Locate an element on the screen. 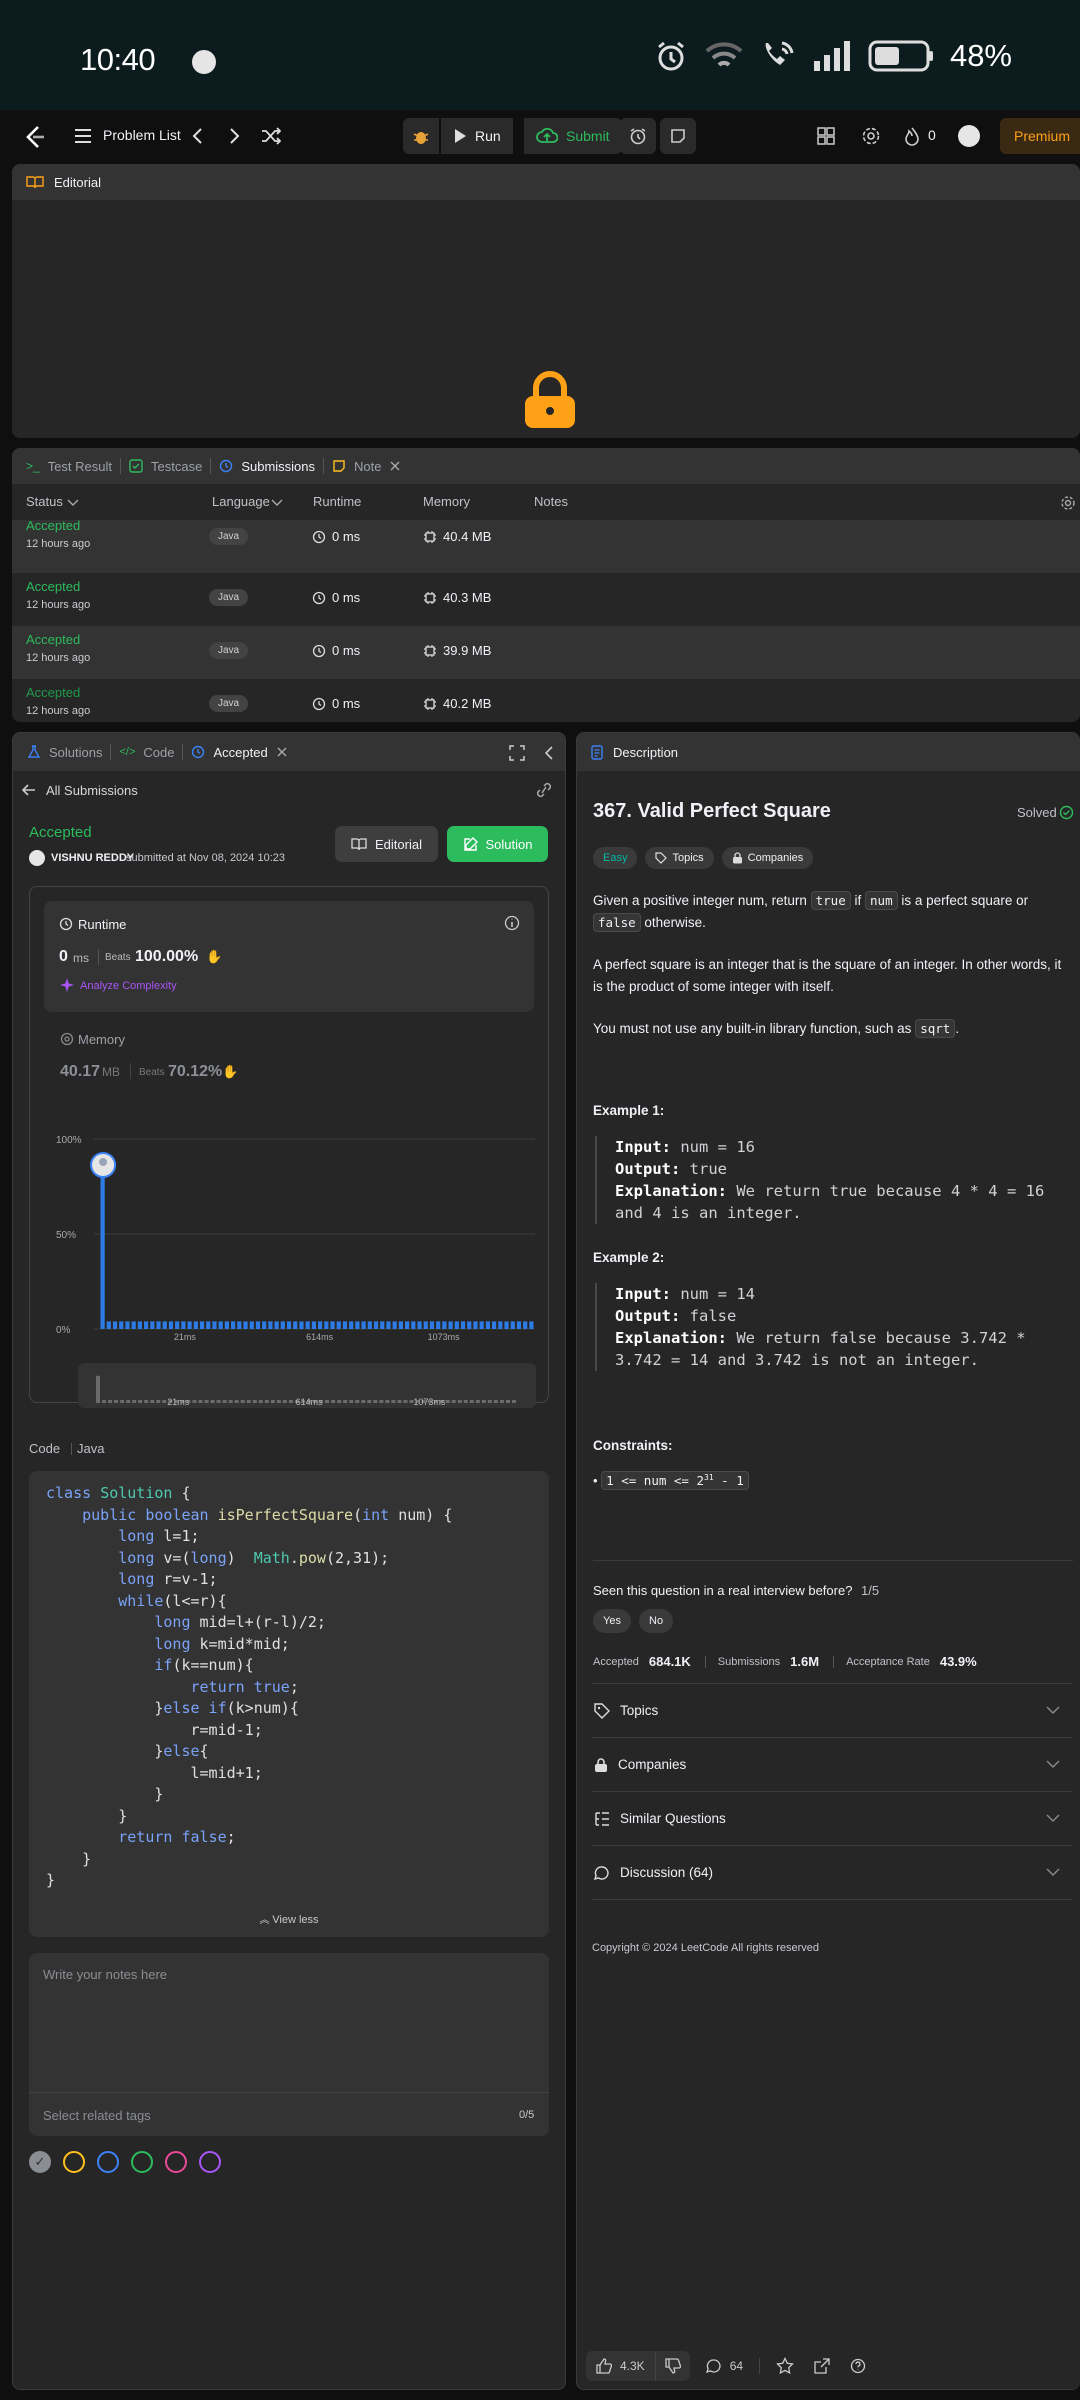 The image size is (1080, 2400). avatar is located at coordinates (969, 136).